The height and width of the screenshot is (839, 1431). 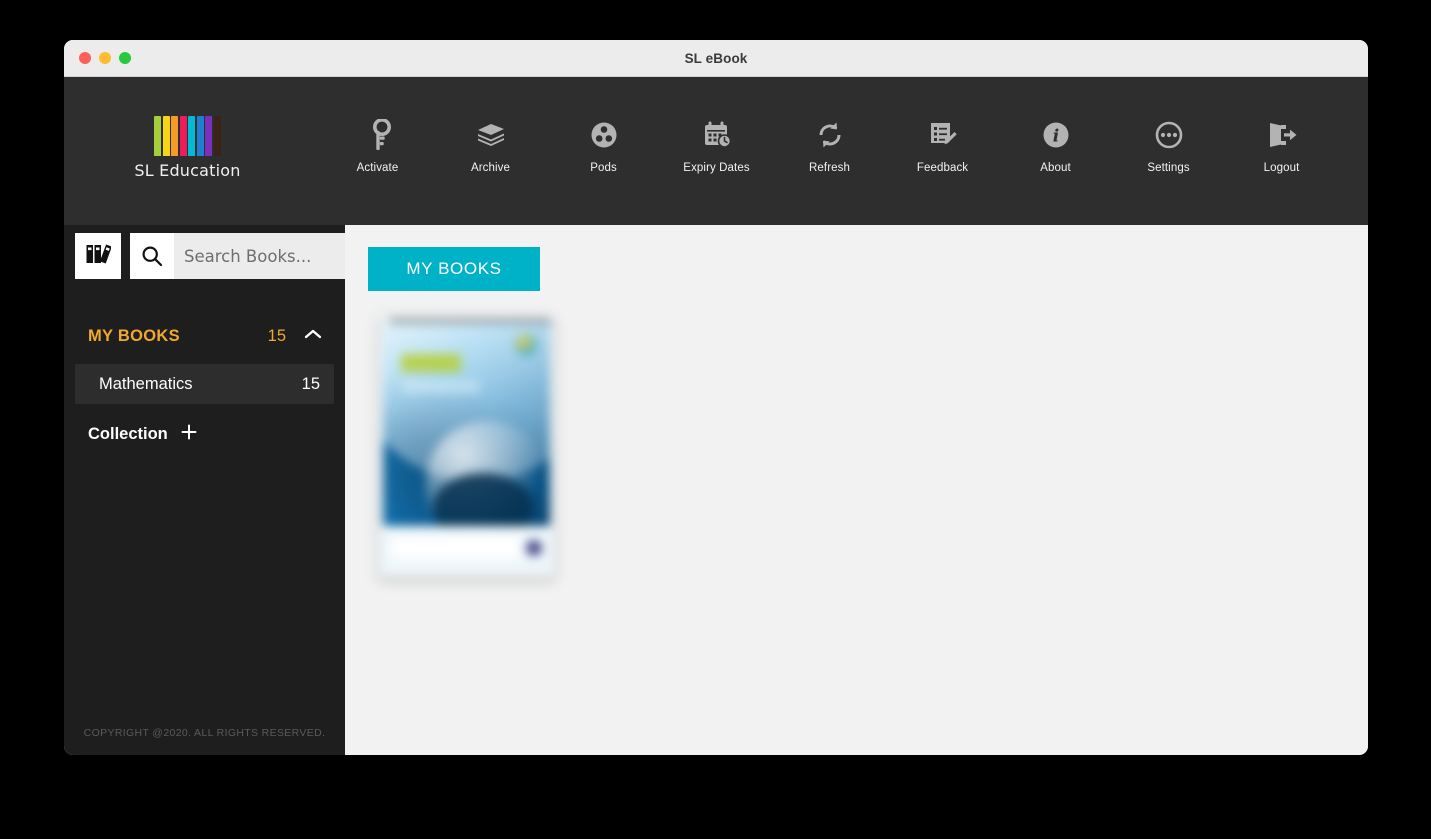 I want to click on brand-name: SL Education, so click(x=187, y=170).